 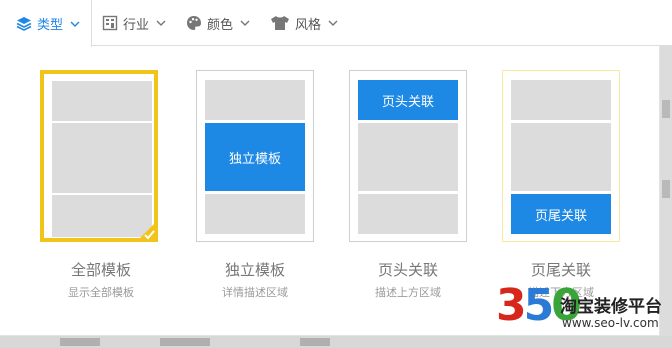 I want to click on shirt-icon, so click(x=280, y=23).